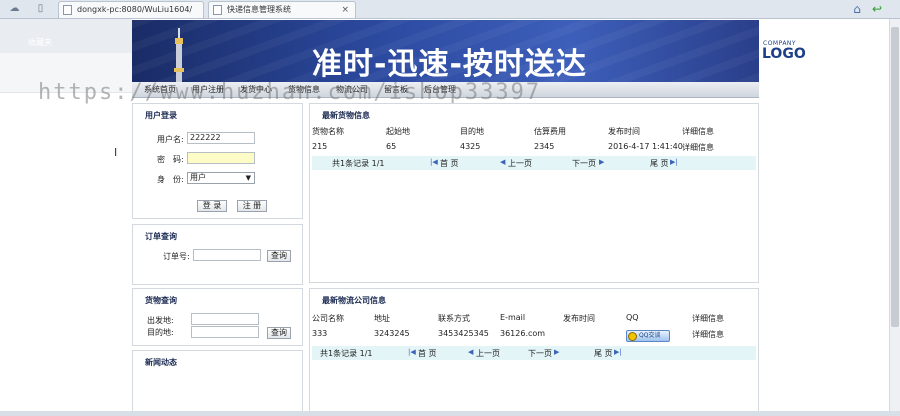  Describe the element at coordinates (252, 206) in the screenshot. I see `register-button: 注 册` at that location.